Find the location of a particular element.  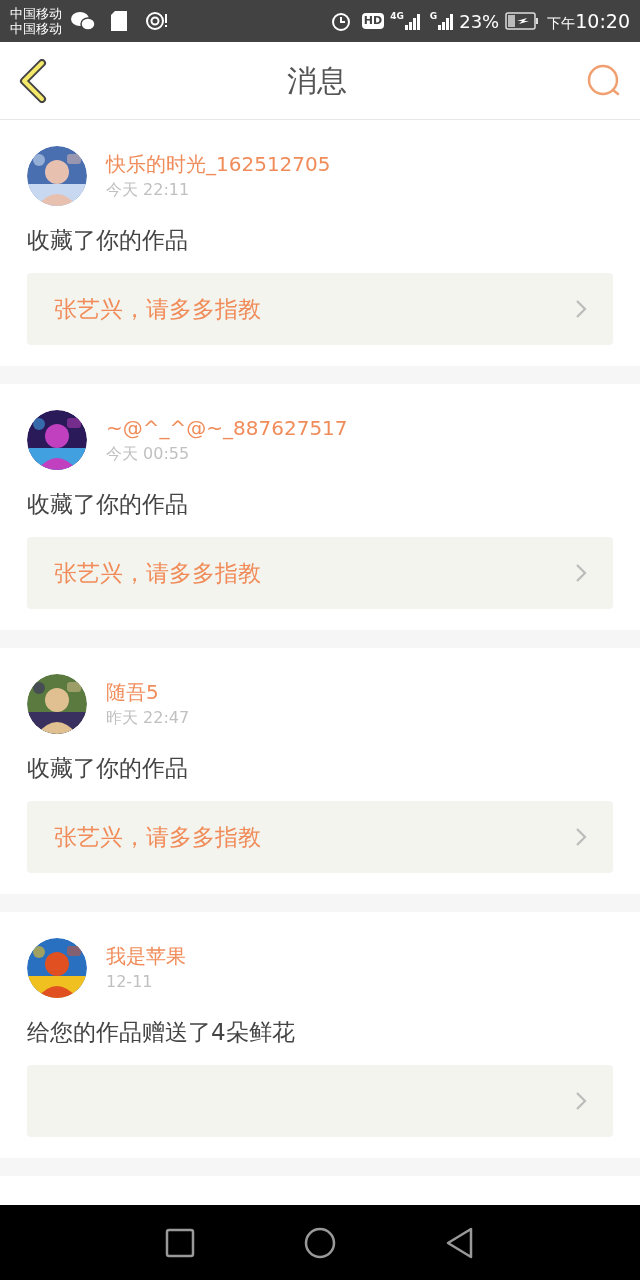

message-time: 今天 00:55 is located at coordinates (148, 454).